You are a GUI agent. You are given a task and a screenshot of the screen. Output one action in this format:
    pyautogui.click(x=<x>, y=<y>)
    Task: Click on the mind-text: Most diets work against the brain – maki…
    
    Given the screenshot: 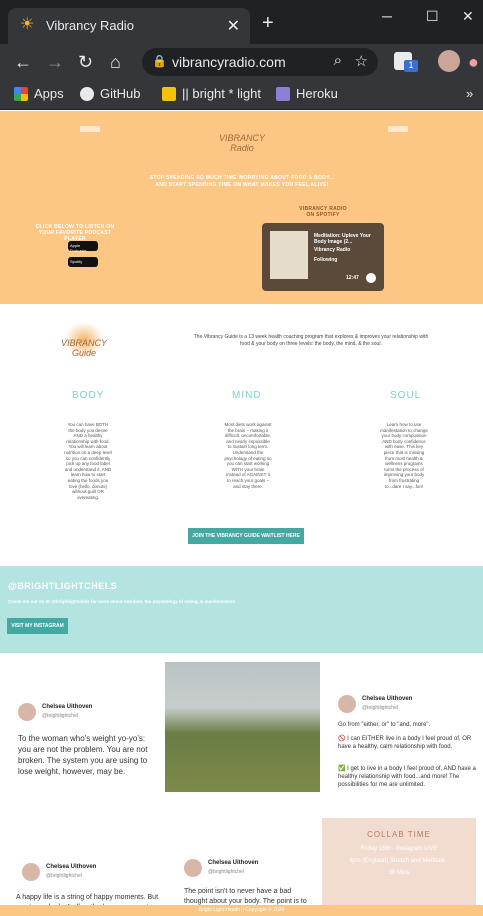 What is the action you would take?
    pyautogui.click(x=248, y=455)
    